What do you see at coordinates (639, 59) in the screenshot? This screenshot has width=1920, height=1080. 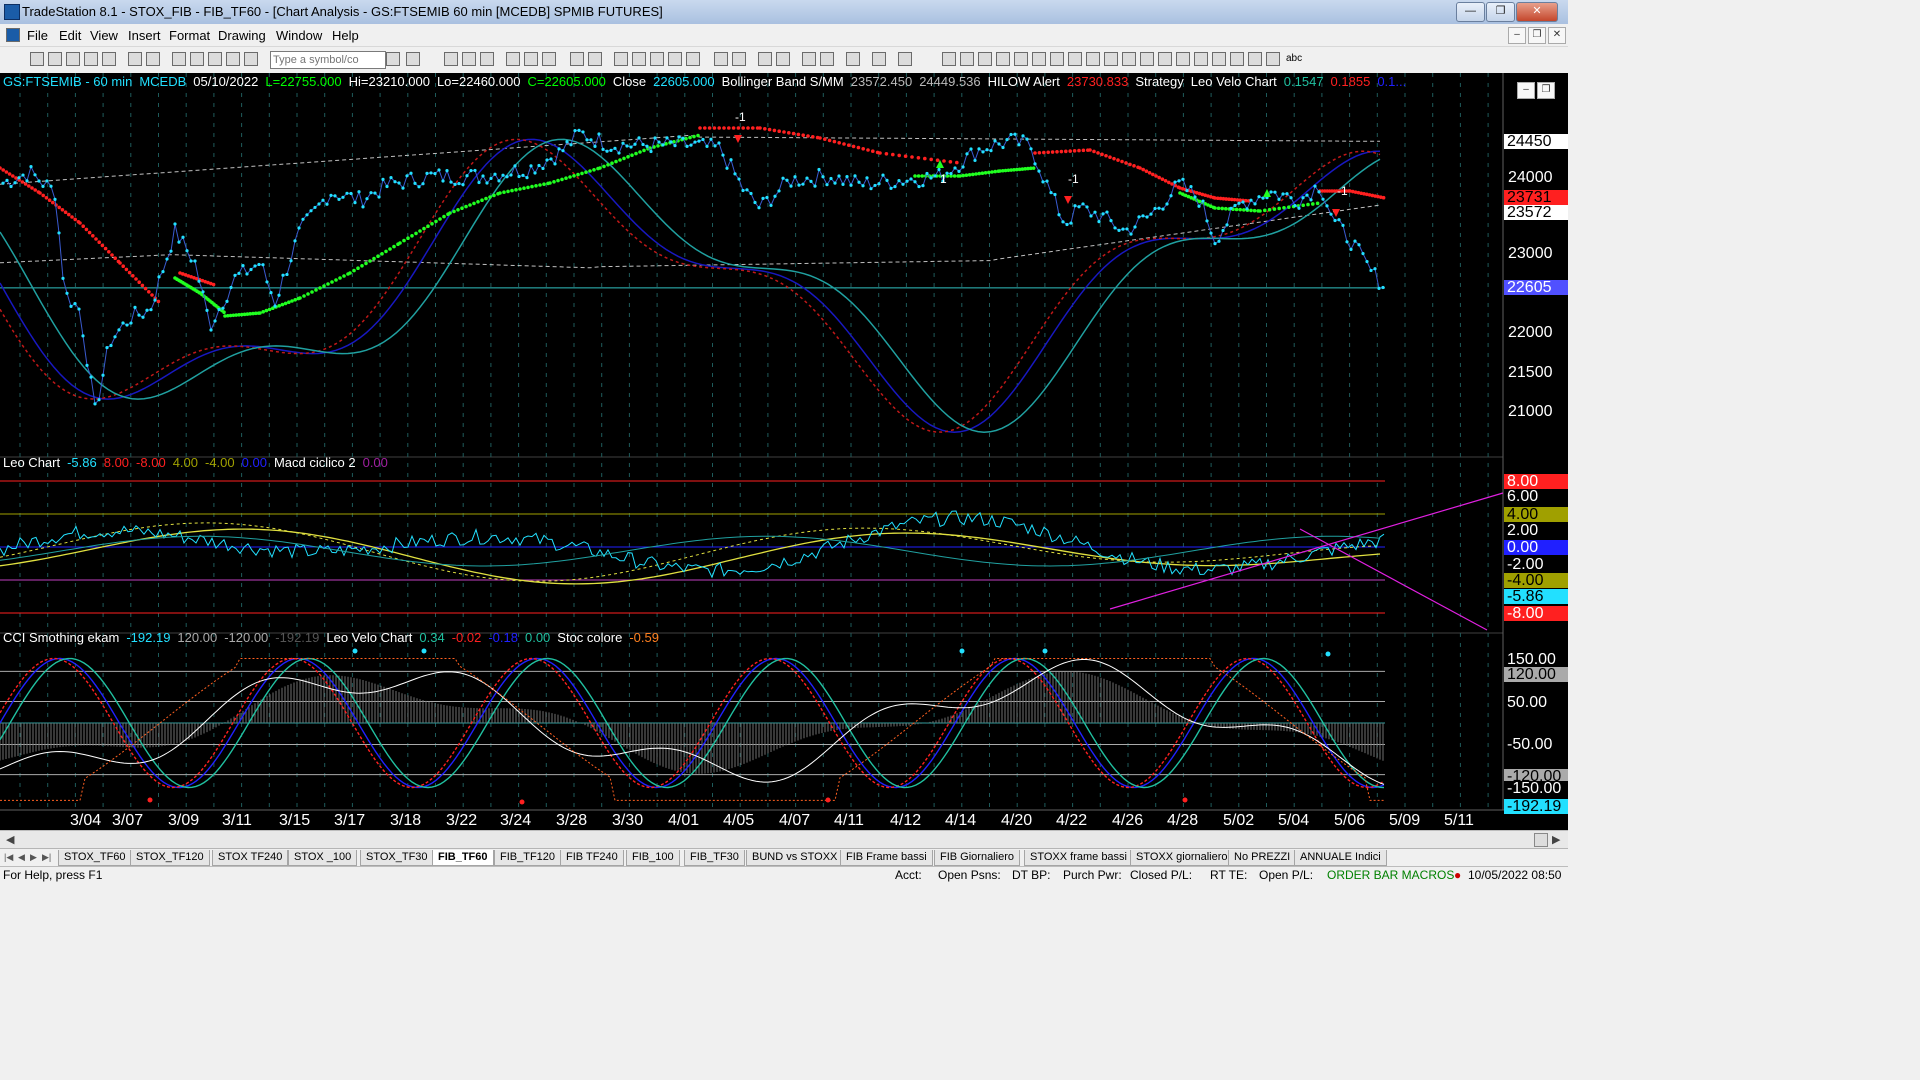 I see `insert-study-icon` at bounding box center [639, 59].